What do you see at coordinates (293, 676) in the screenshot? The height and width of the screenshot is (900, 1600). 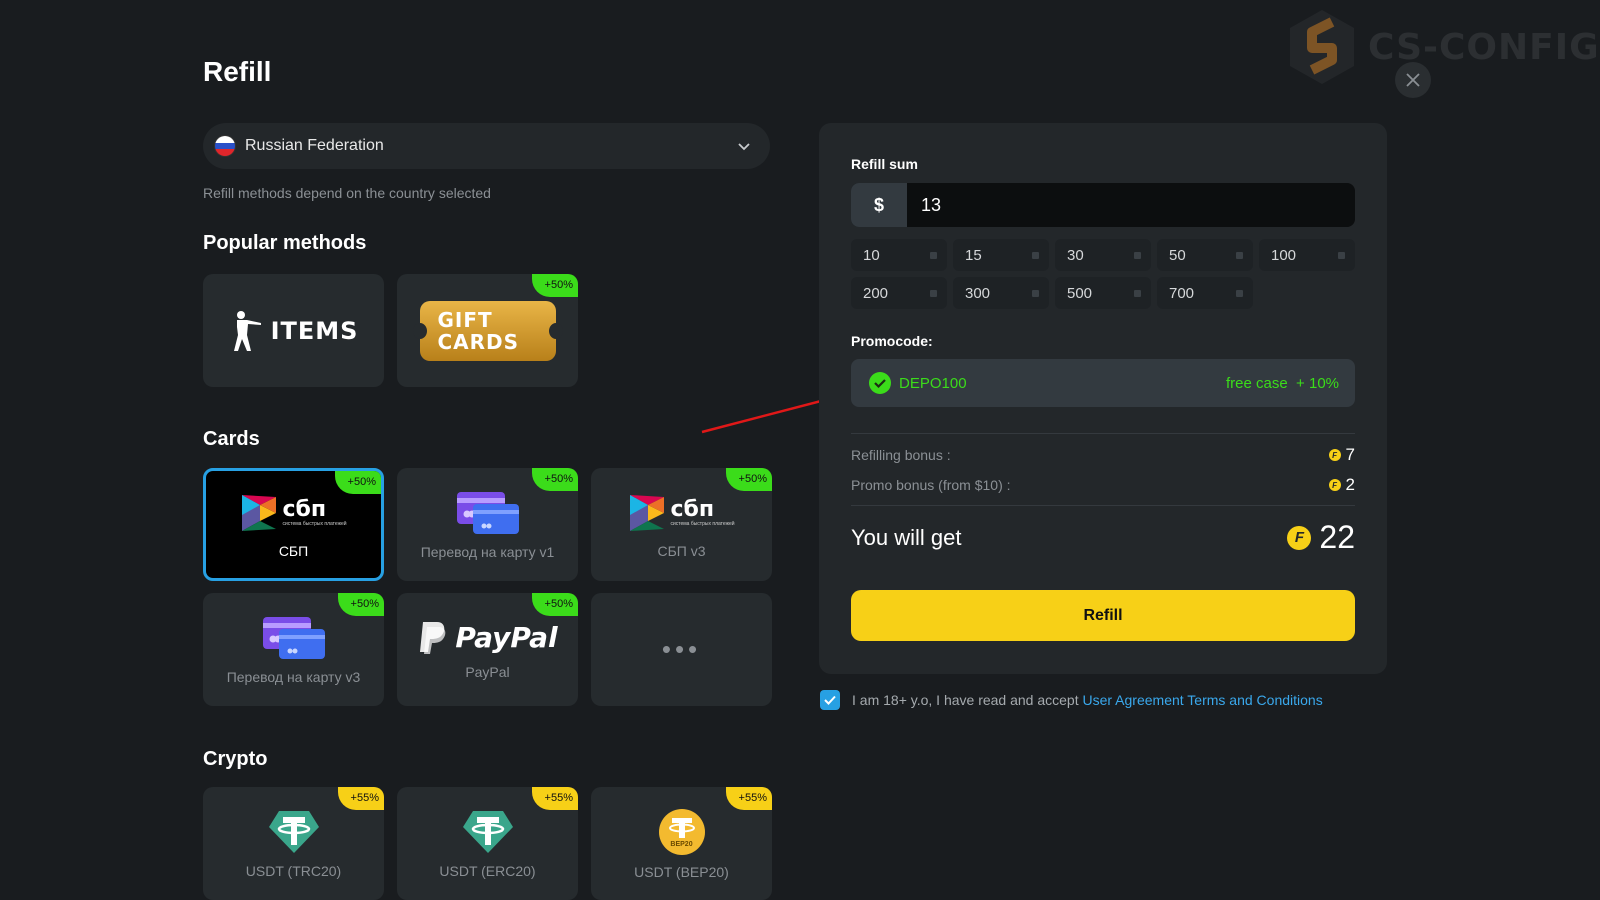 I see `method-label: Перевод на карту v3` at bounding box center [293, 676].